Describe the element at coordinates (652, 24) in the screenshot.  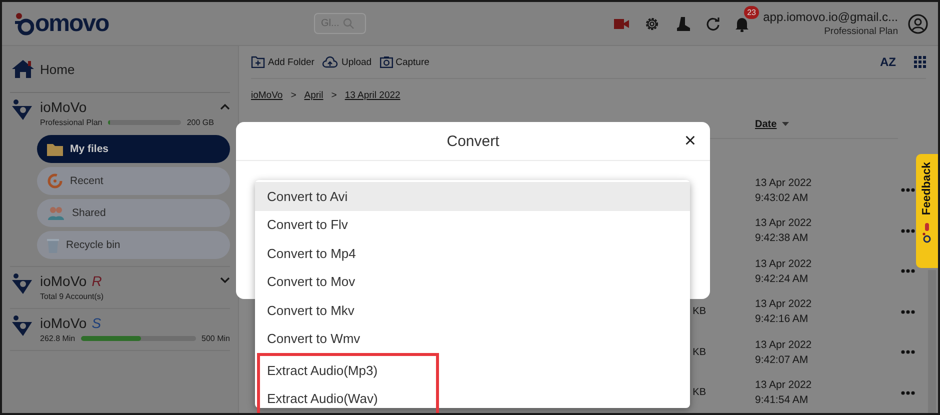
I see `settings-icon` at that location.